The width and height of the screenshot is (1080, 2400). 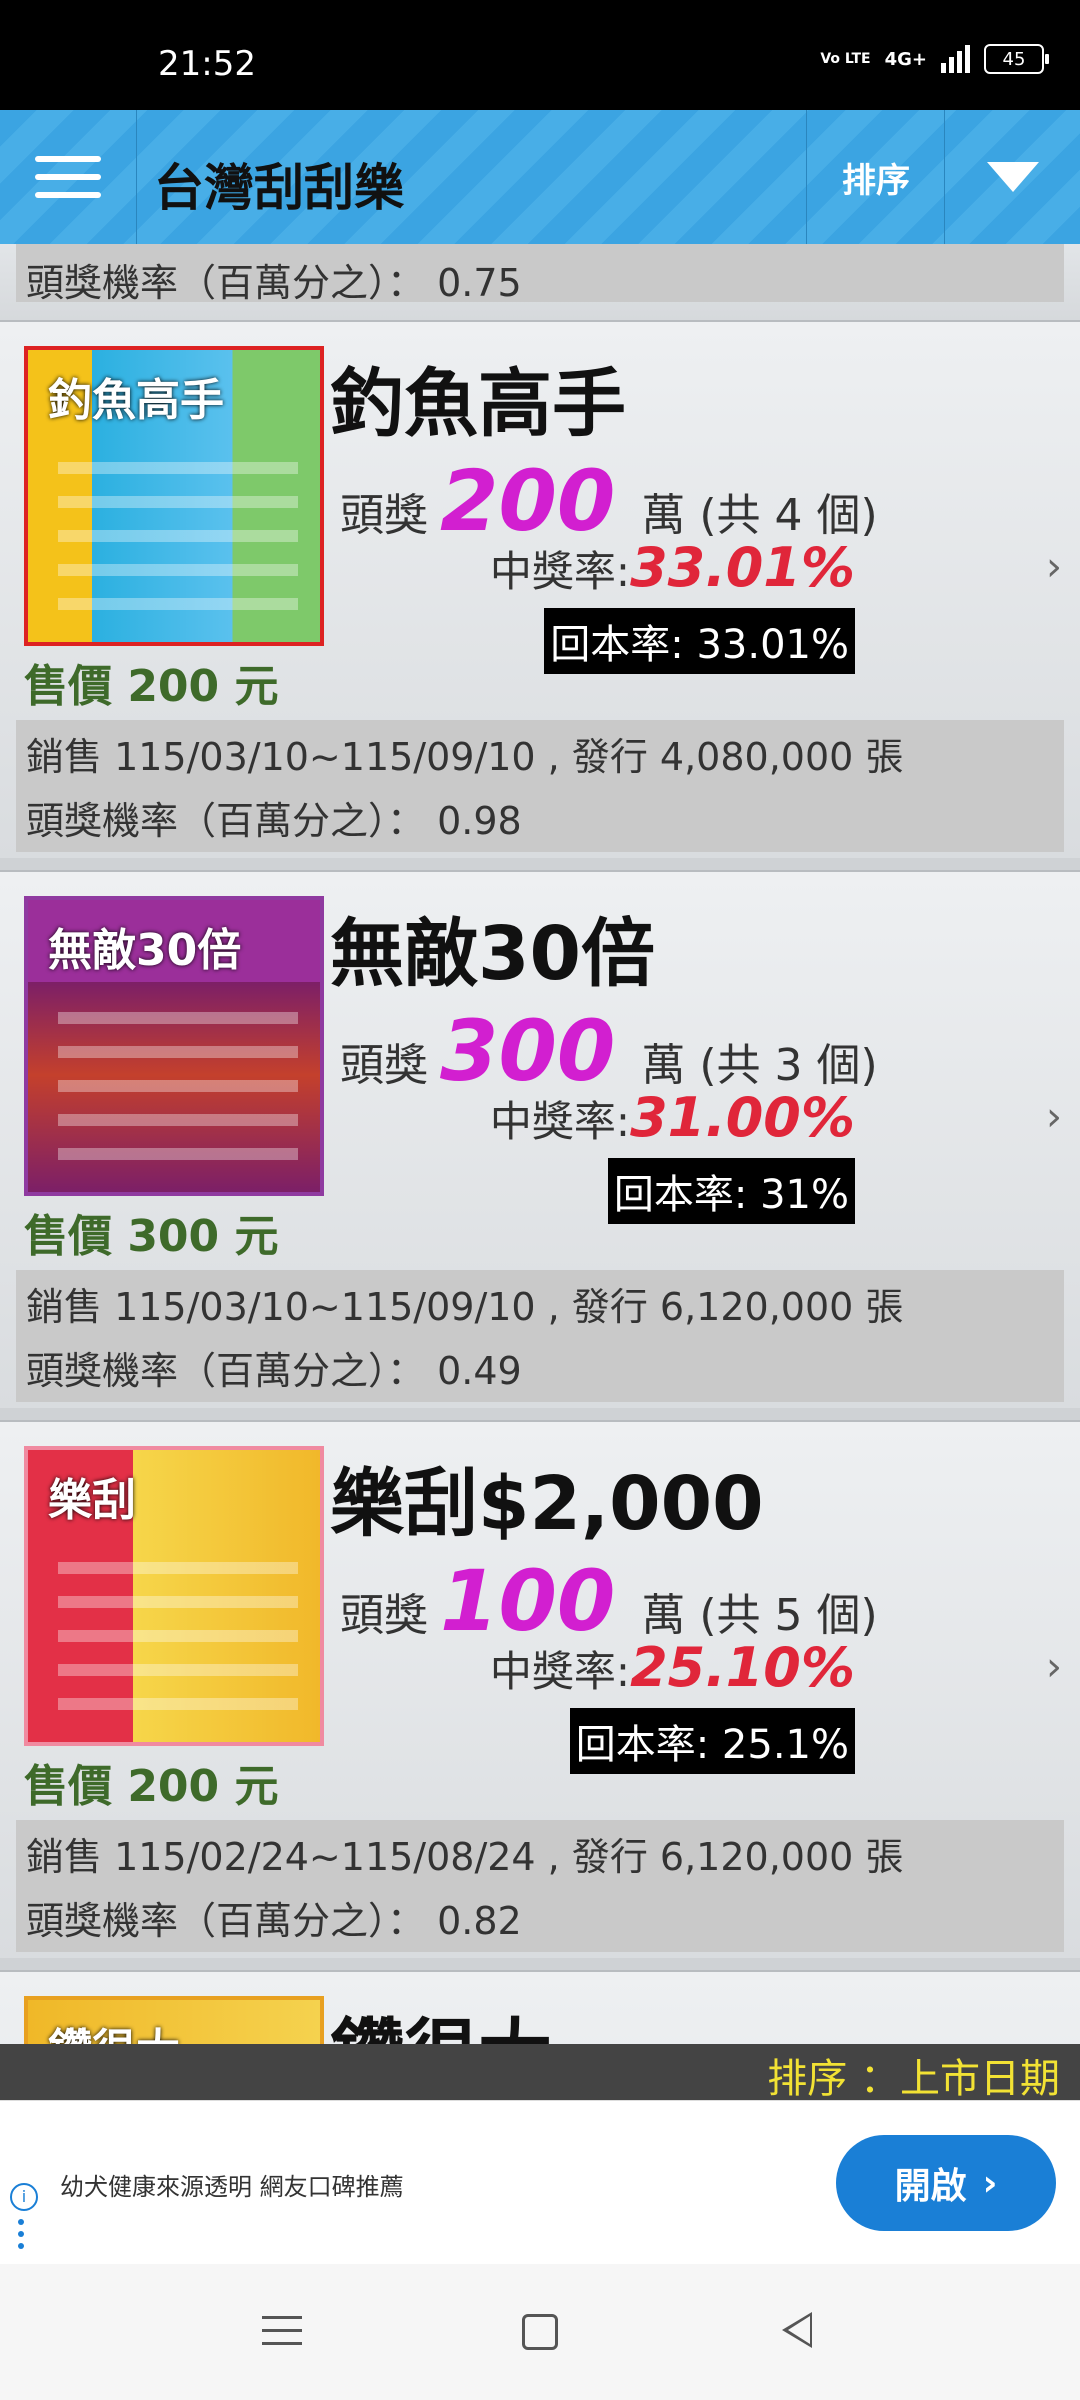 I want to click on odds-text: 頭獎機率（百萬分之）： 0.49, so click(x=274, y=1371).